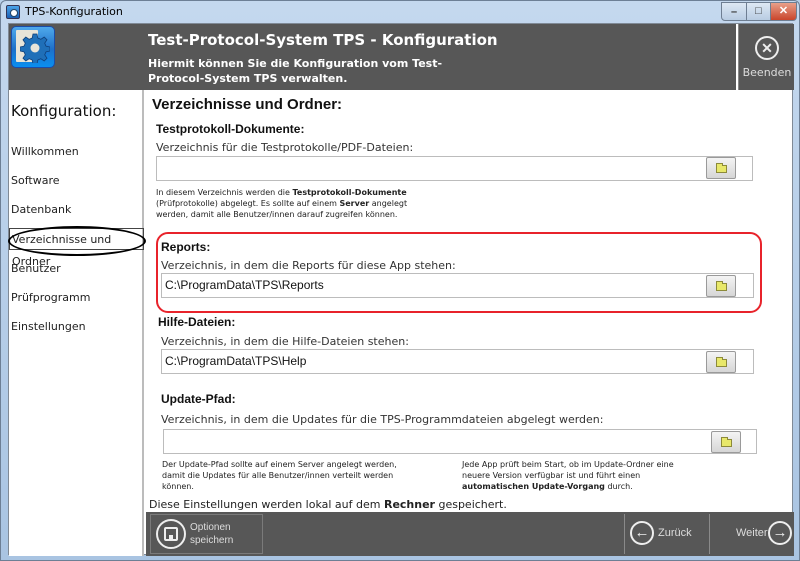 This screenshot has height=561, width=800. I want to click on bottom-bar: Optionen speichern ← Zurück Weiter →, so click(470, 534).